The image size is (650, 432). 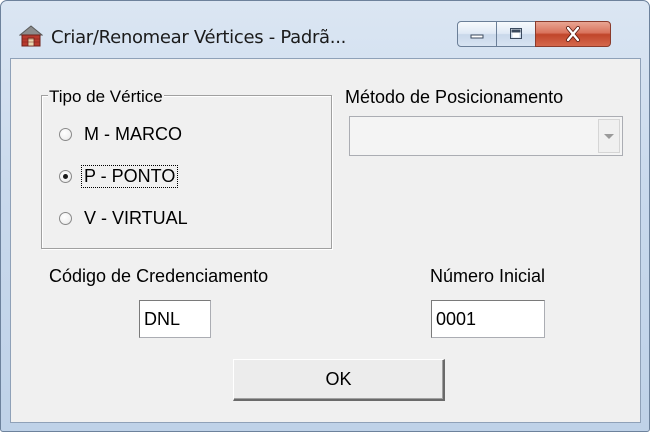 I want to click on chevron-down-icon, so click(x=609, y=136).